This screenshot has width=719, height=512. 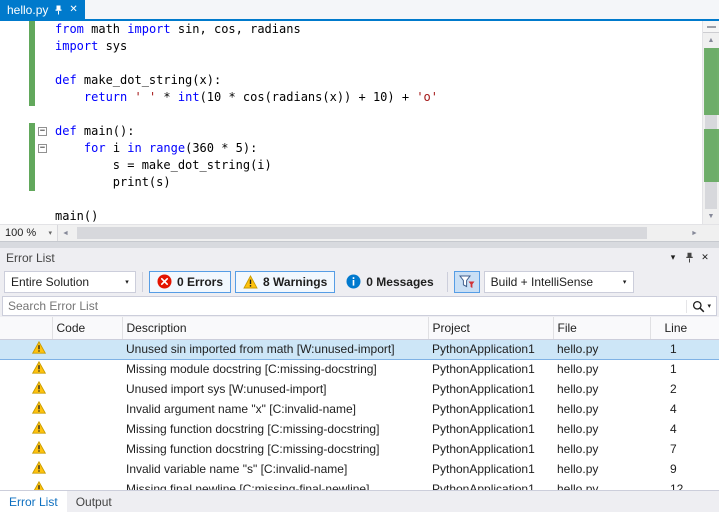 I want to click on scroll-right-icon: ►, so click(x=694, y=233).